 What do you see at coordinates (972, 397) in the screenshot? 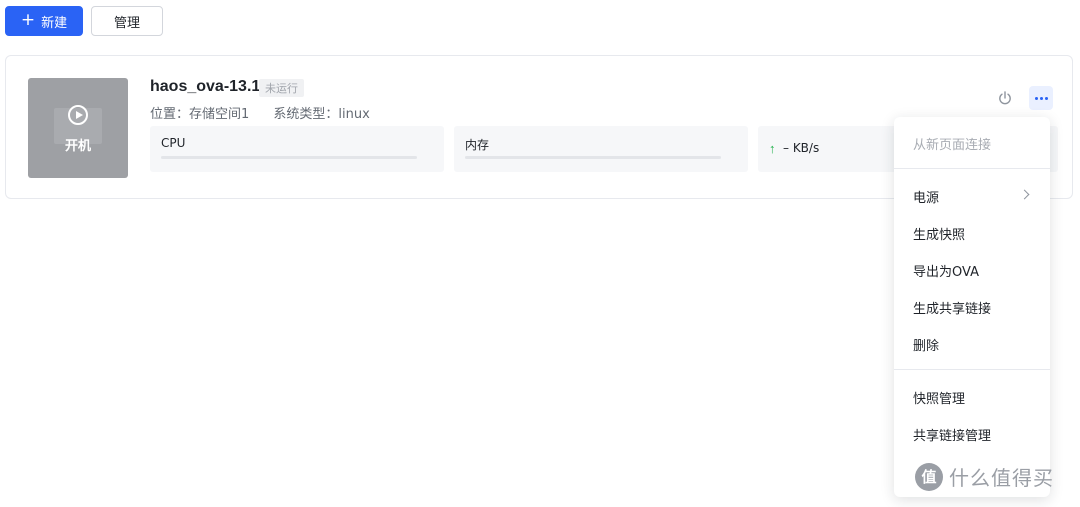
I see `menu-item-snapshot-manage: 快照管理` at bounding box center [972, 397].